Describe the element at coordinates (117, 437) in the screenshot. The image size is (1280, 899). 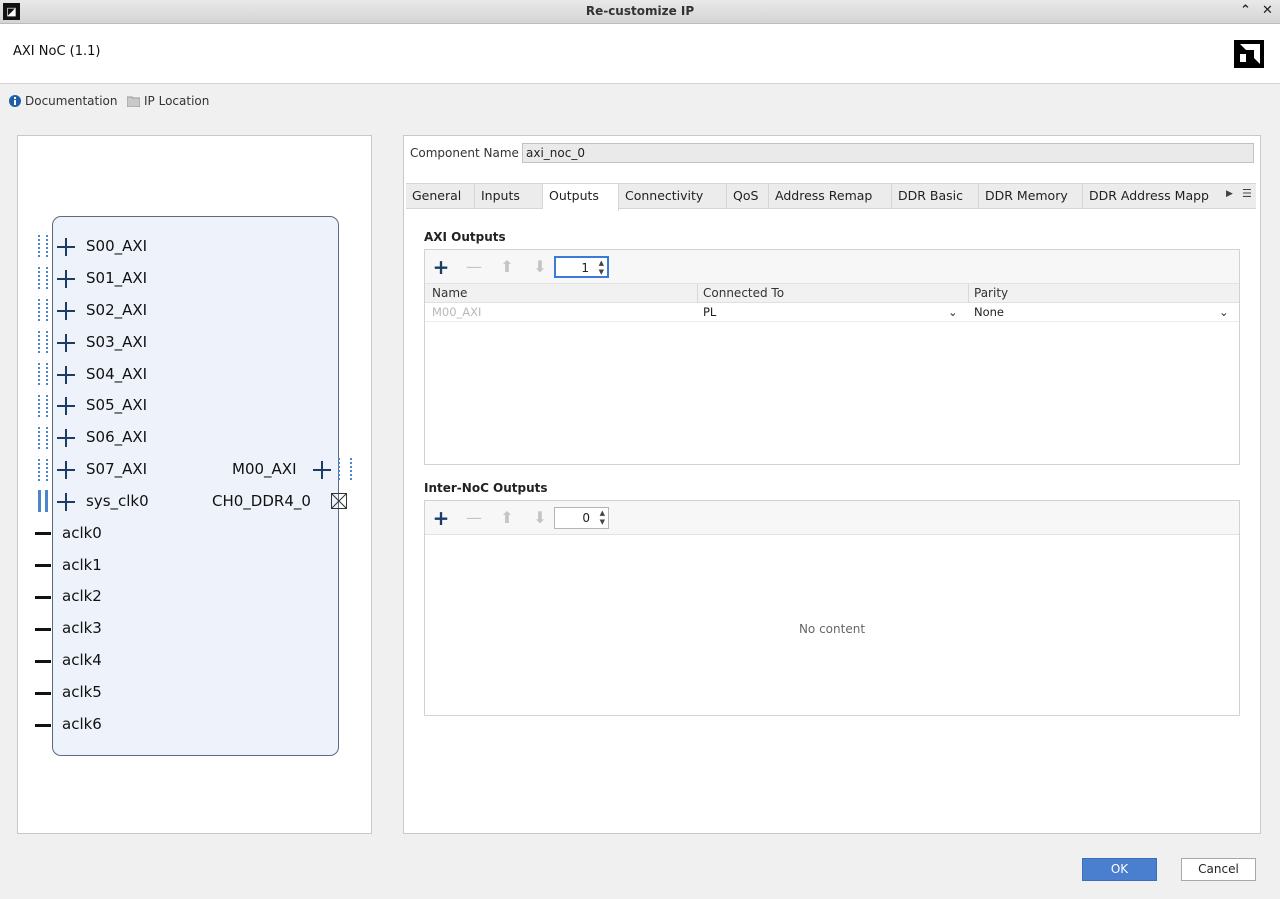
I see `port-s06-axi: S06_AXI` at that location.